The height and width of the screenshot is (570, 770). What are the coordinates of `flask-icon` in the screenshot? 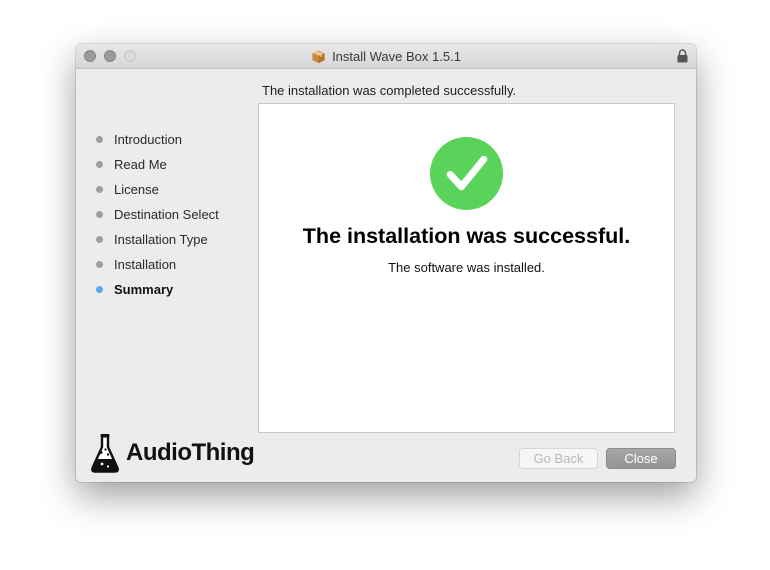 It's located at (105, 453).